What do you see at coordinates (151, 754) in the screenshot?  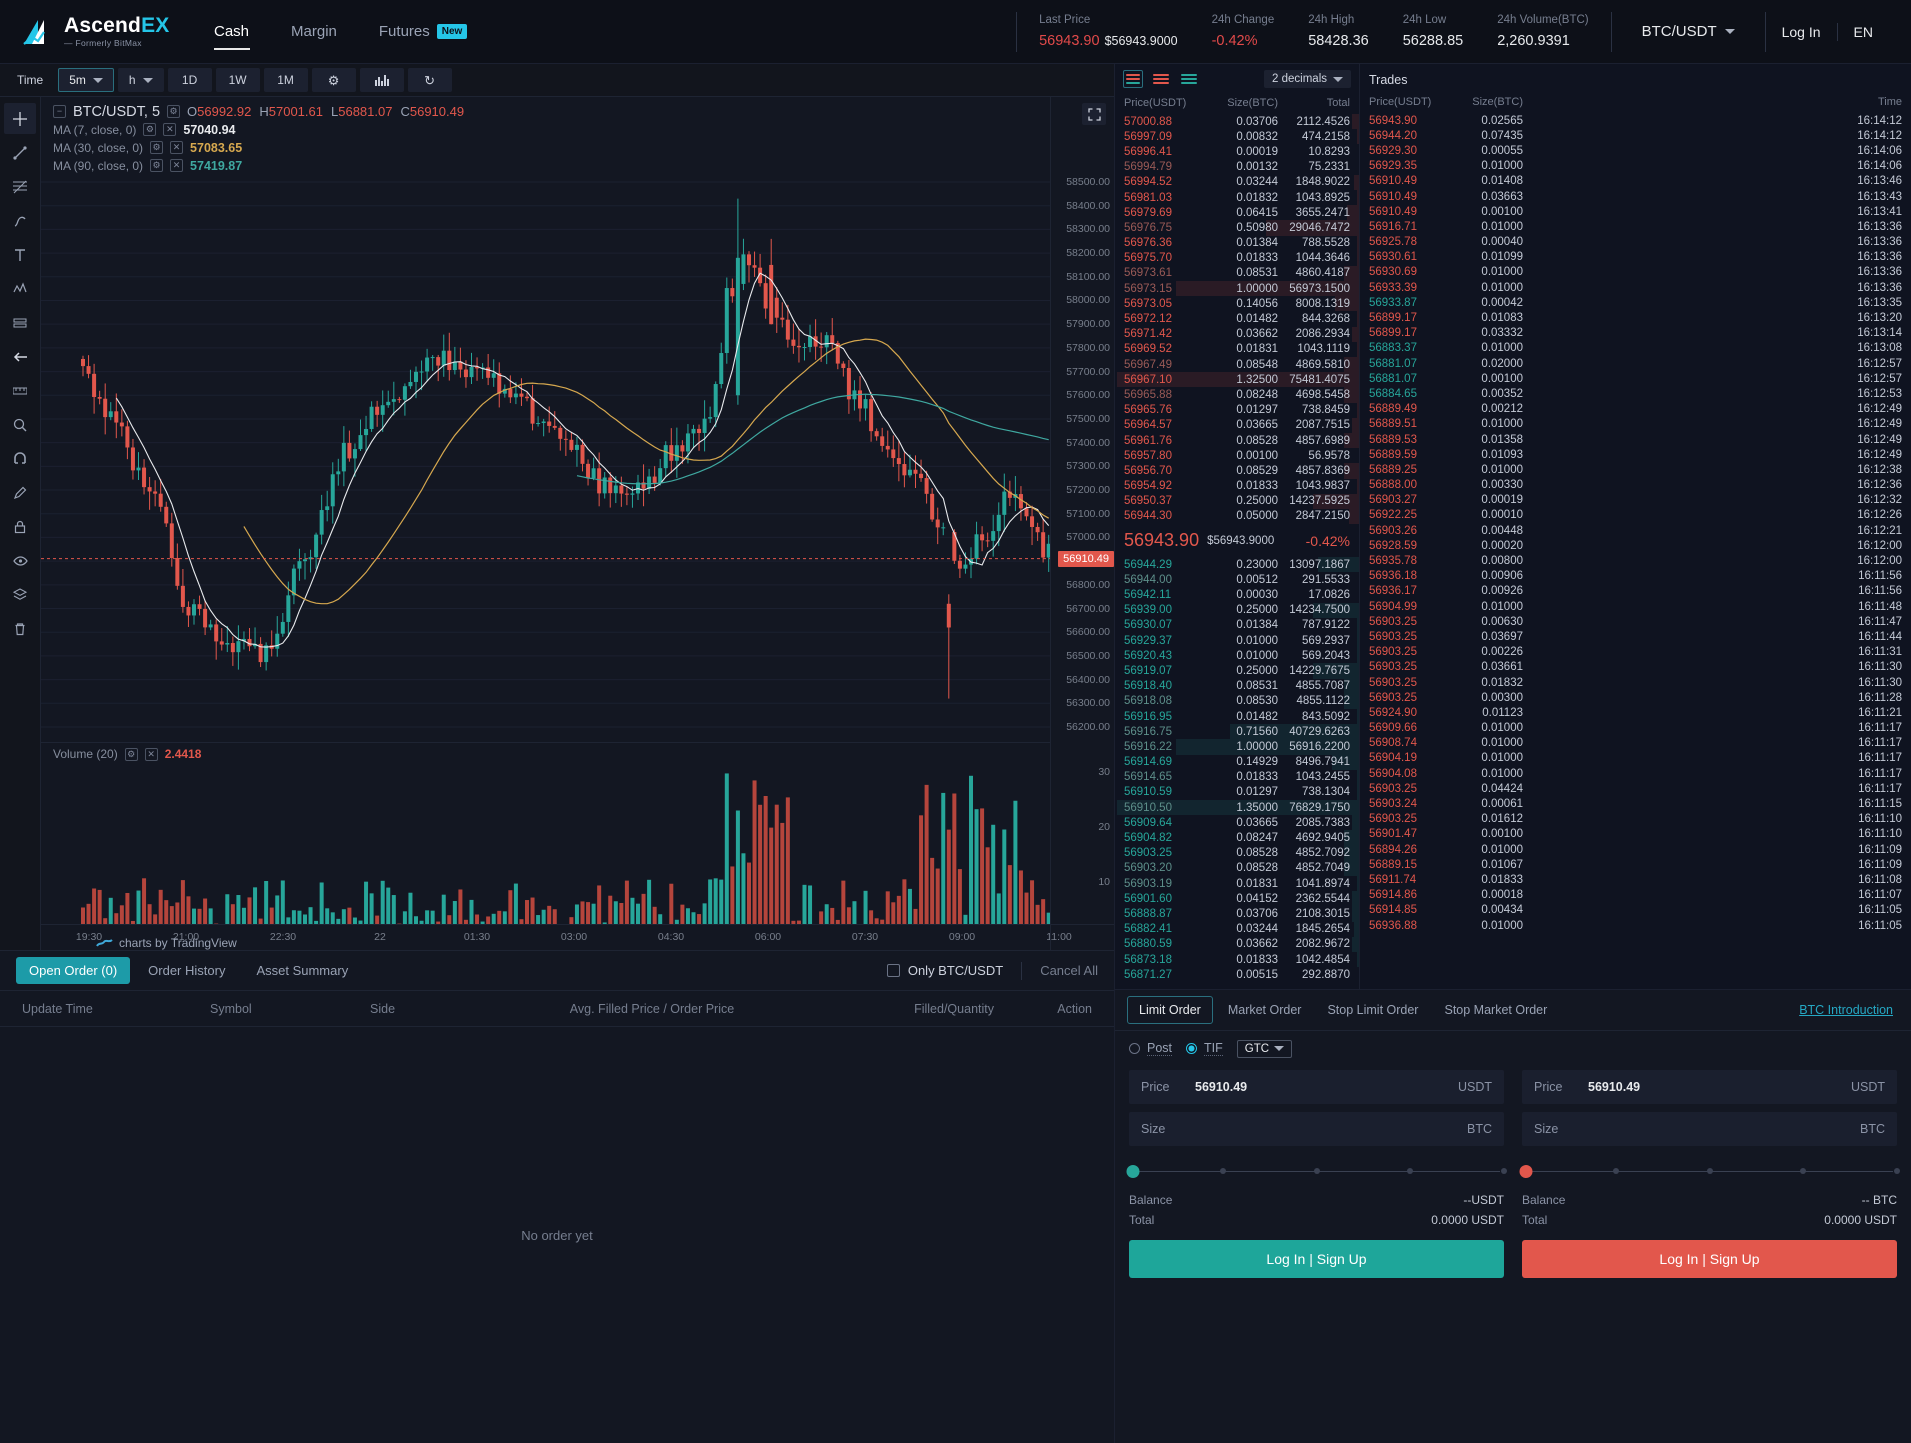 I see `close-icon: ✕` at bounding box center [151, 754].